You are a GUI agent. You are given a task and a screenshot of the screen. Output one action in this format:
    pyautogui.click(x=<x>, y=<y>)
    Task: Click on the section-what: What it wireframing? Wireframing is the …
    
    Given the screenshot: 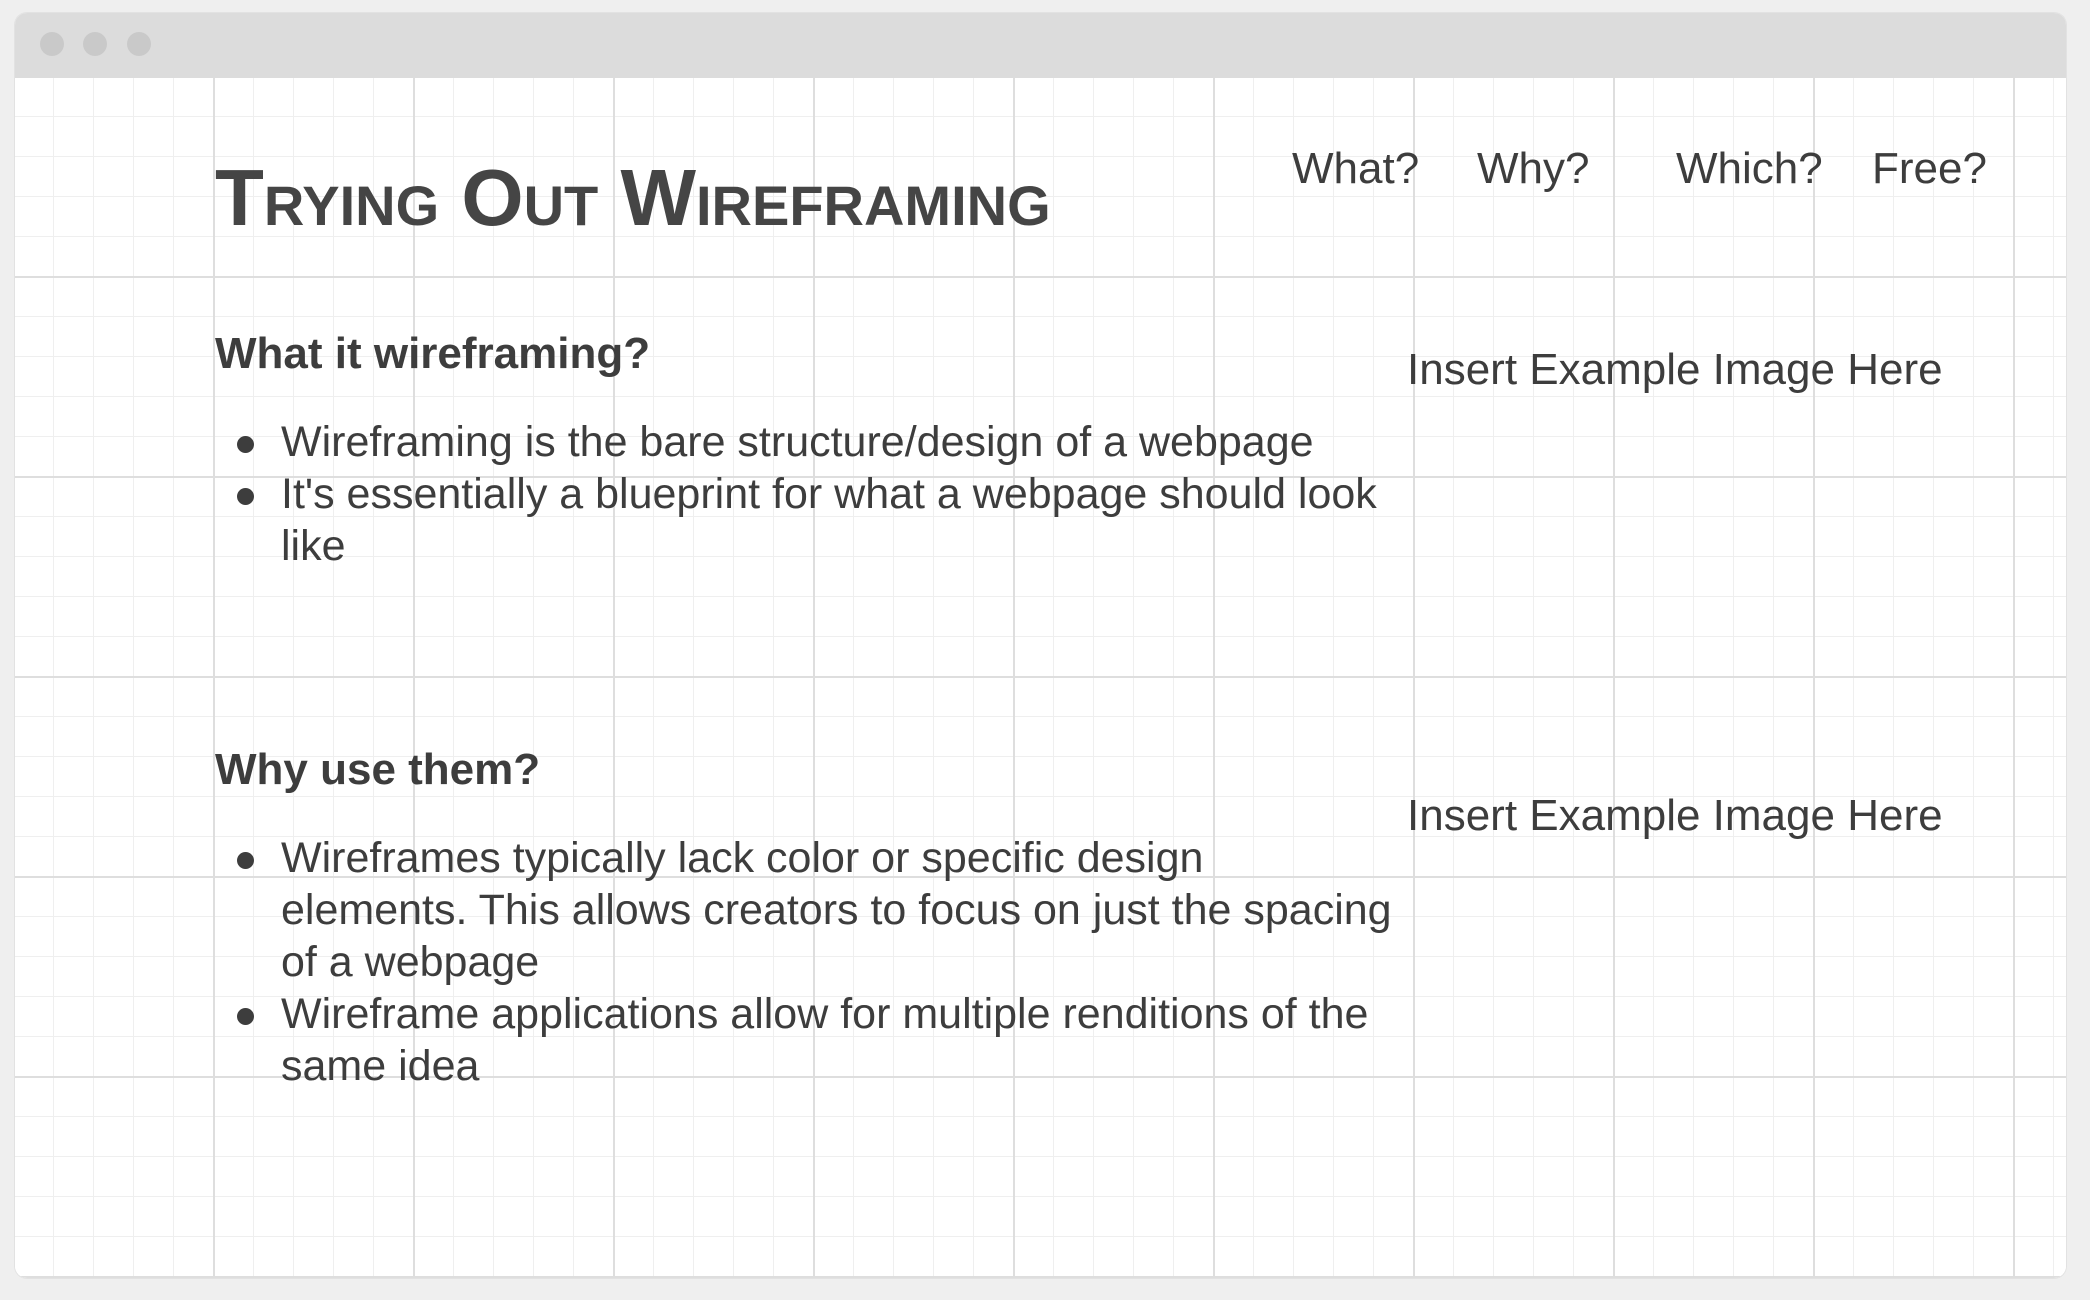 What is the action you would take?
    pyautogui.click(x=805, y=450)
    